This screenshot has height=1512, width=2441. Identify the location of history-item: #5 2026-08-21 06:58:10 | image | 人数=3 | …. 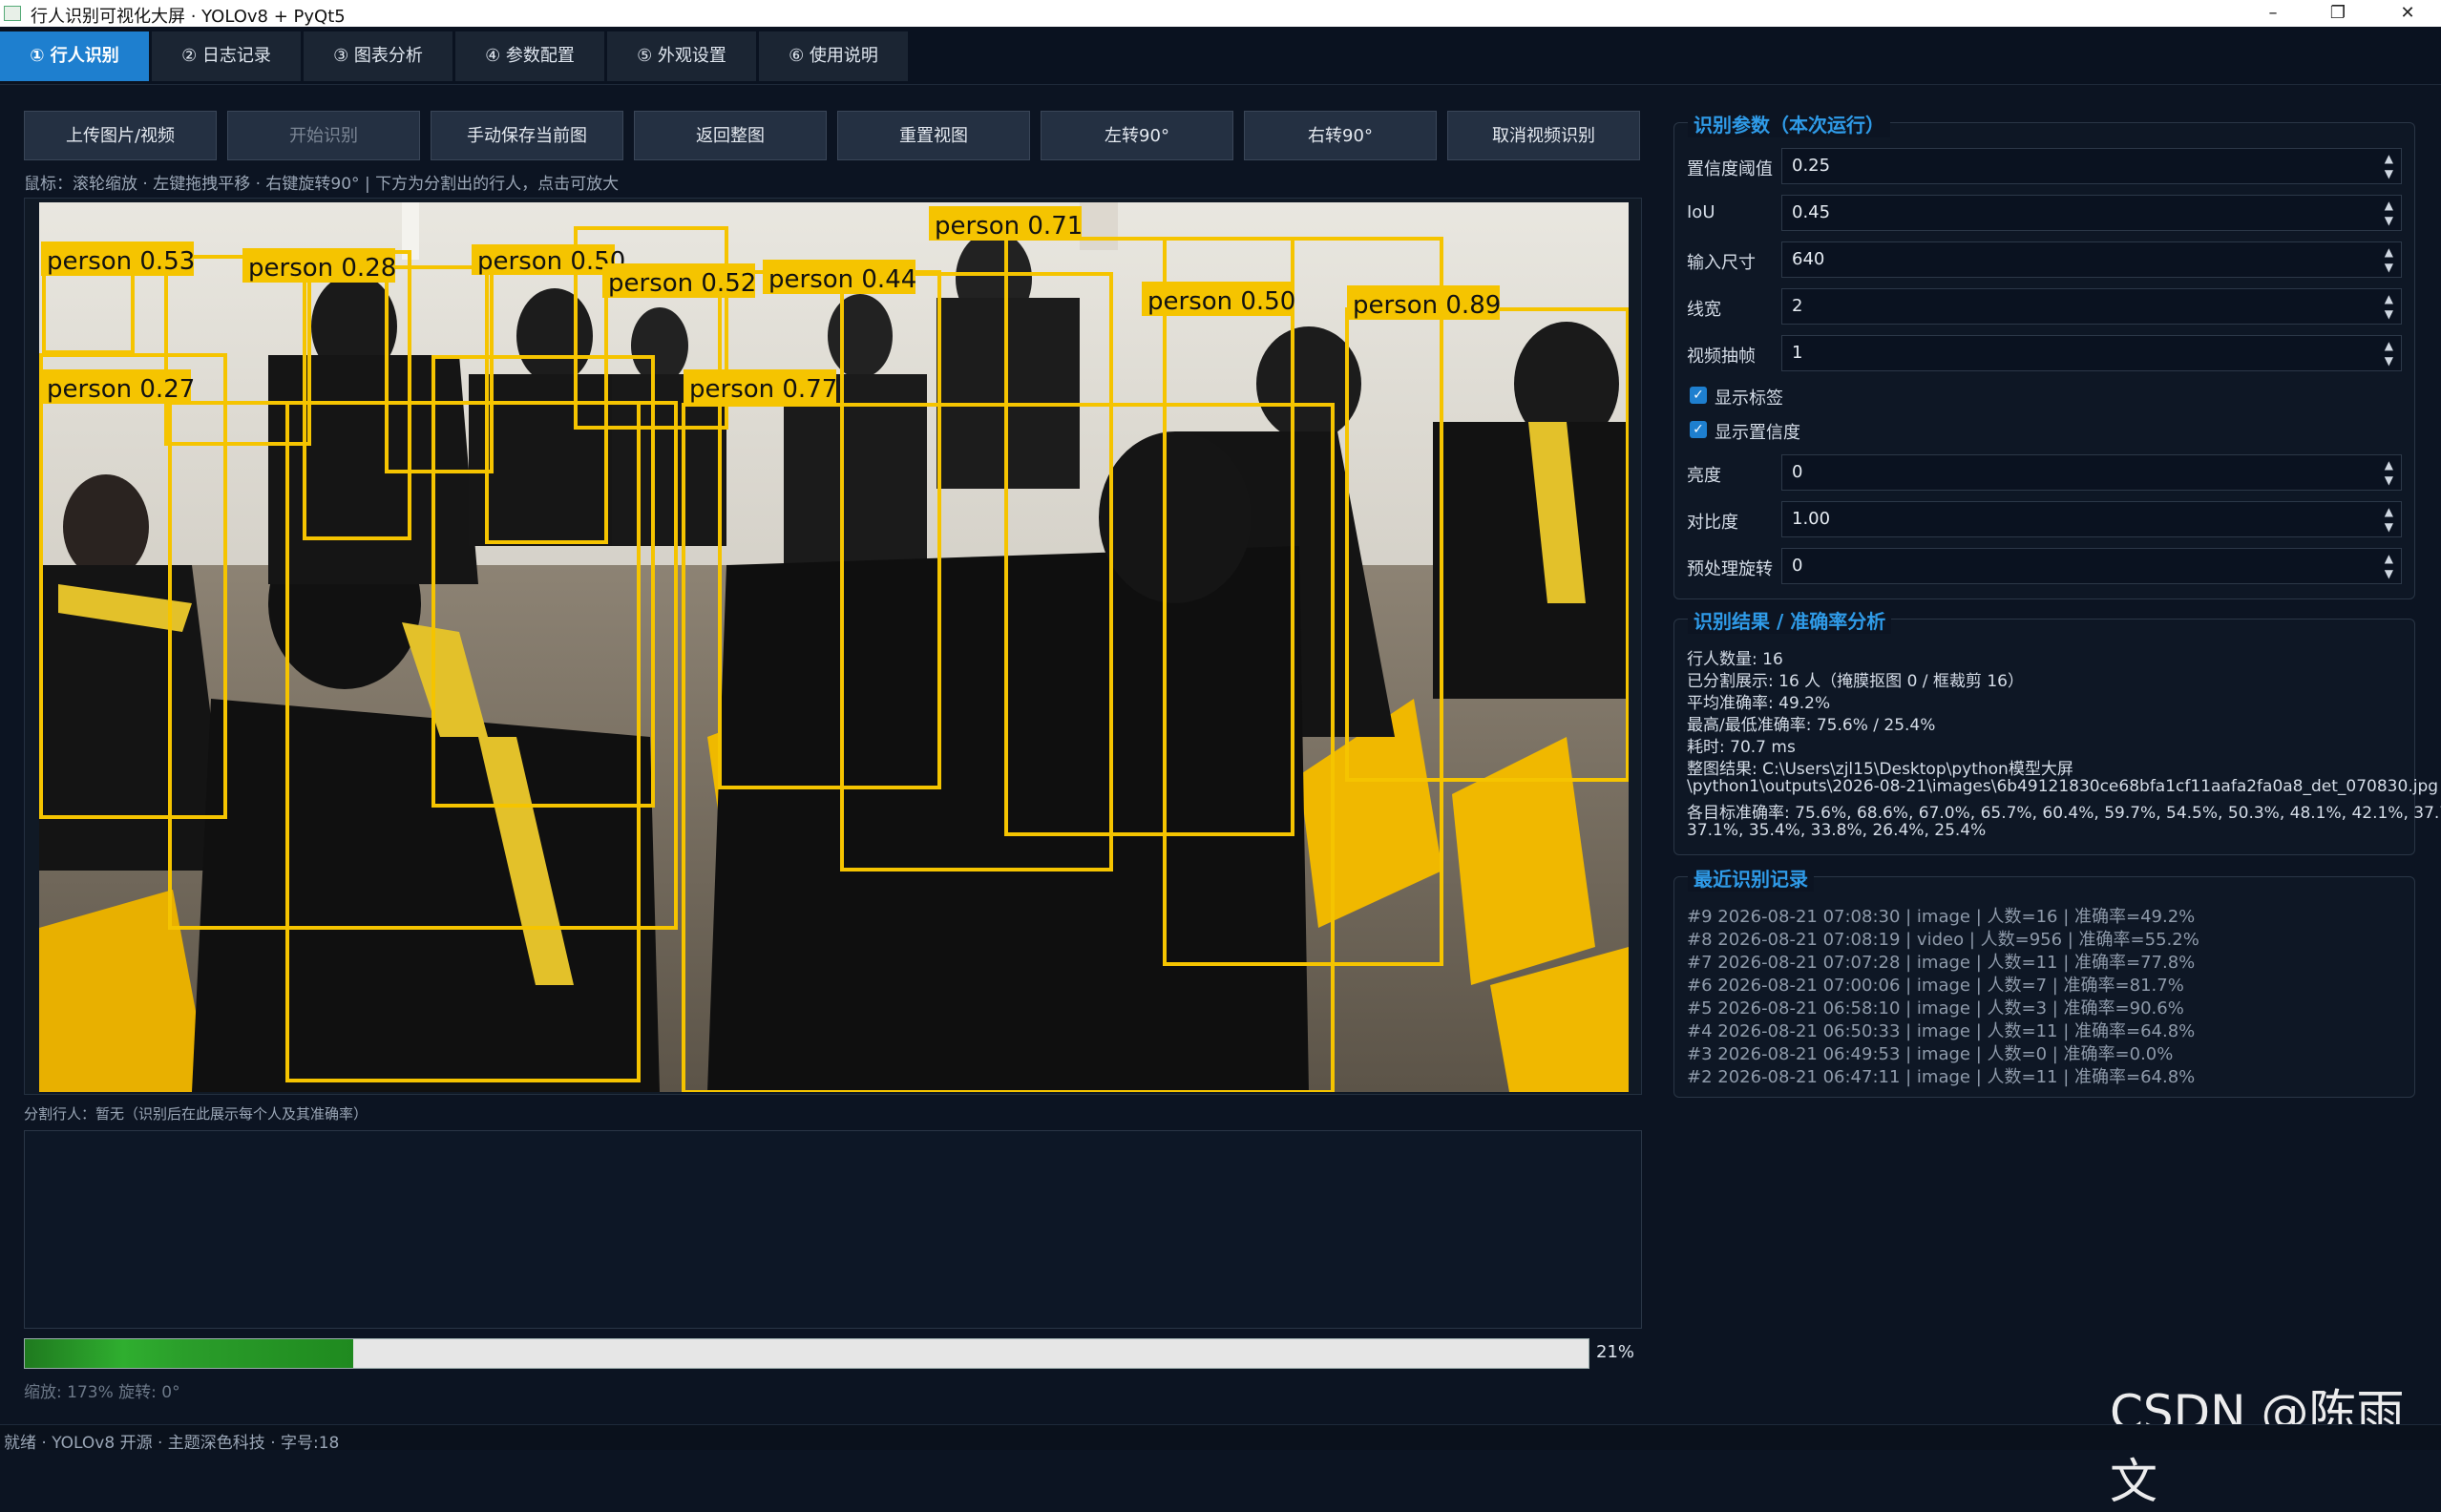
(1935, 1007).